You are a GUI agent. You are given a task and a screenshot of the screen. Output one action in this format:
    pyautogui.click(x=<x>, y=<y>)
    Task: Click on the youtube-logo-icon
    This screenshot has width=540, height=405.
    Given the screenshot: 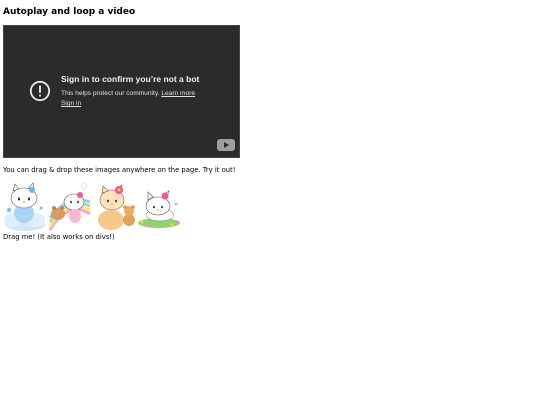 What is the action you would take?
    pyautogui.click(x=226, y=145)
    